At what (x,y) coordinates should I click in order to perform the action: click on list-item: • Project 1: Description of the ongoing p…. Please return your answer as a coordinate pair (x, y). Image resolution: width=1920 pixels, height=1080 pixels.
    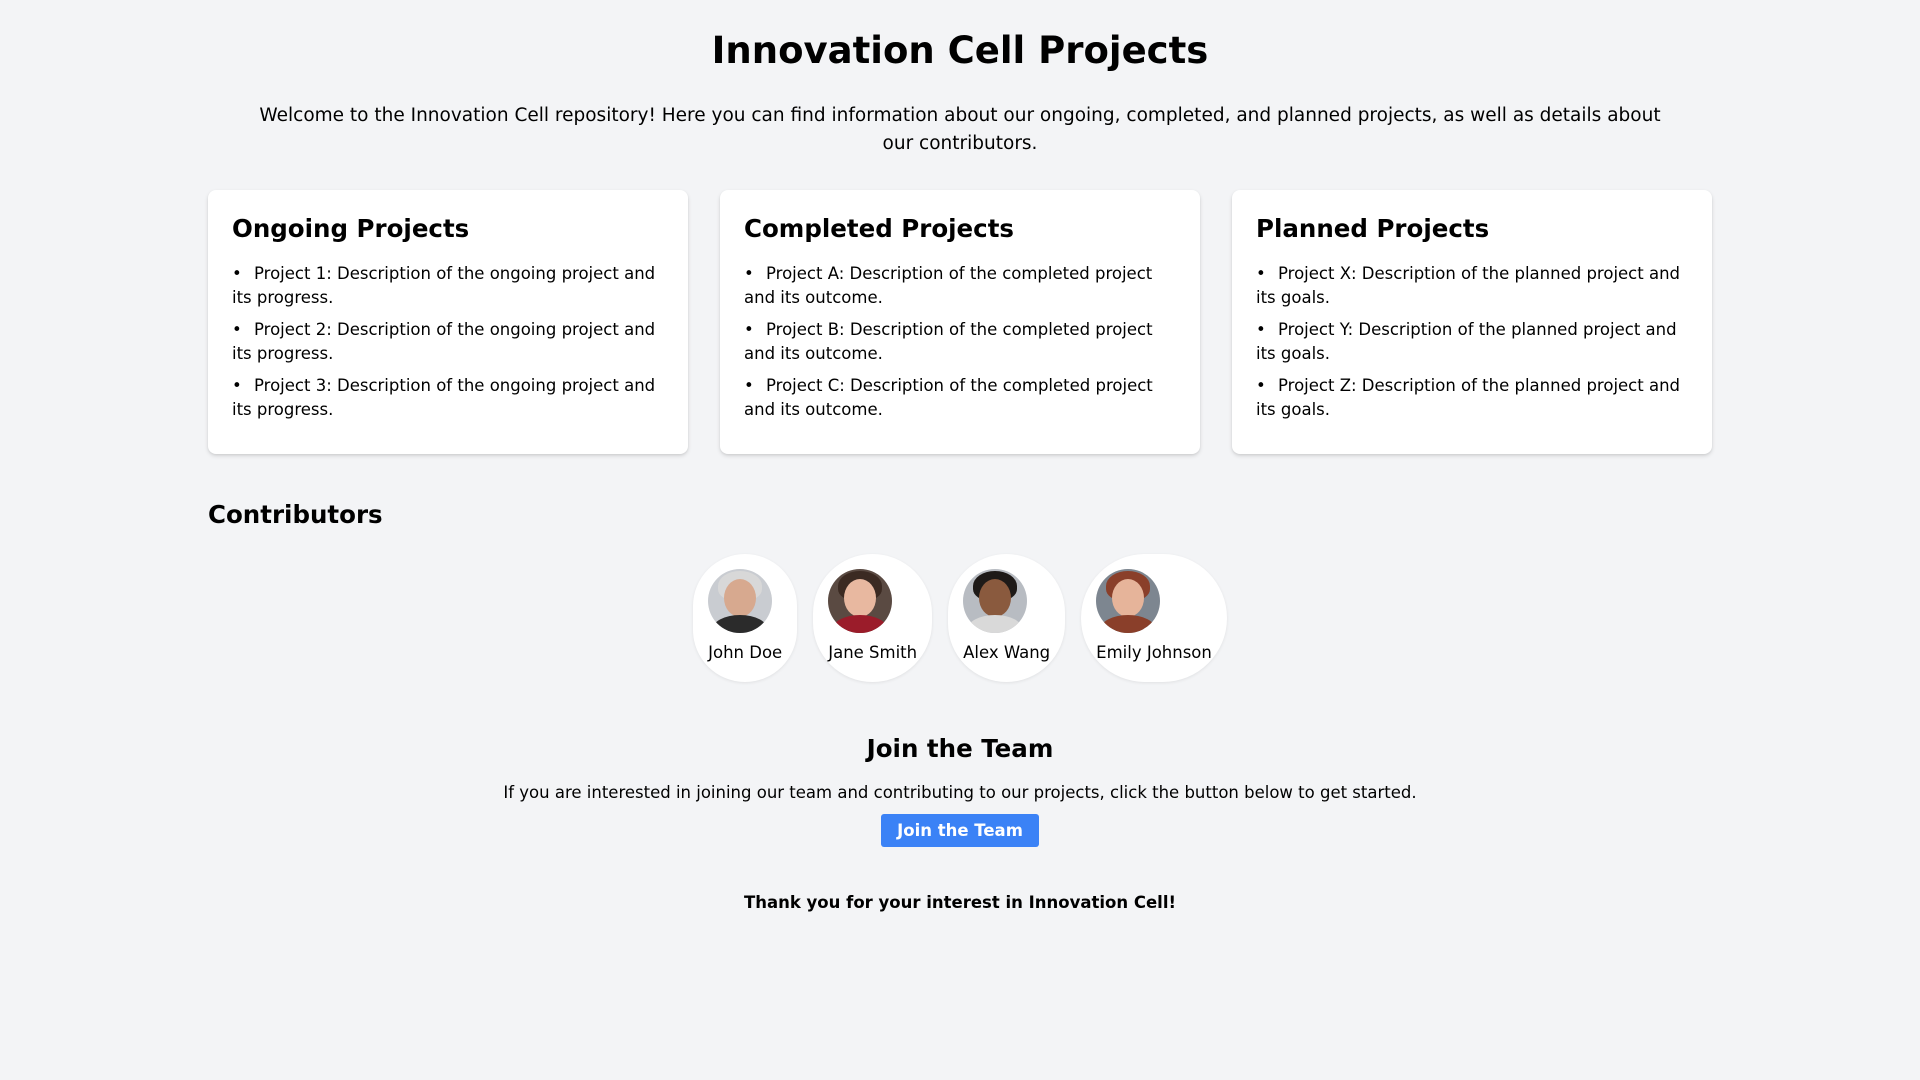
    Looking at the image, I should click on (448, 286).